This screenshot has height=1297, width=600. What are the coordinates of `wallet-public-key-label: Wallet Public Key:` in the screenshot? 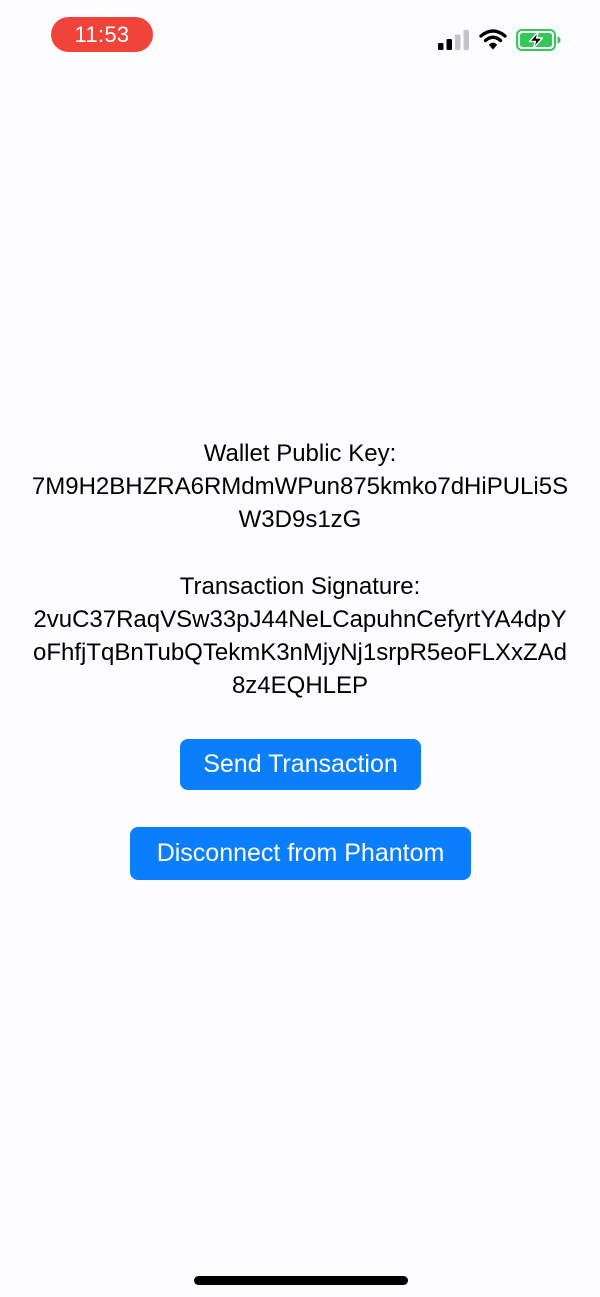 It's located at (300, 453).